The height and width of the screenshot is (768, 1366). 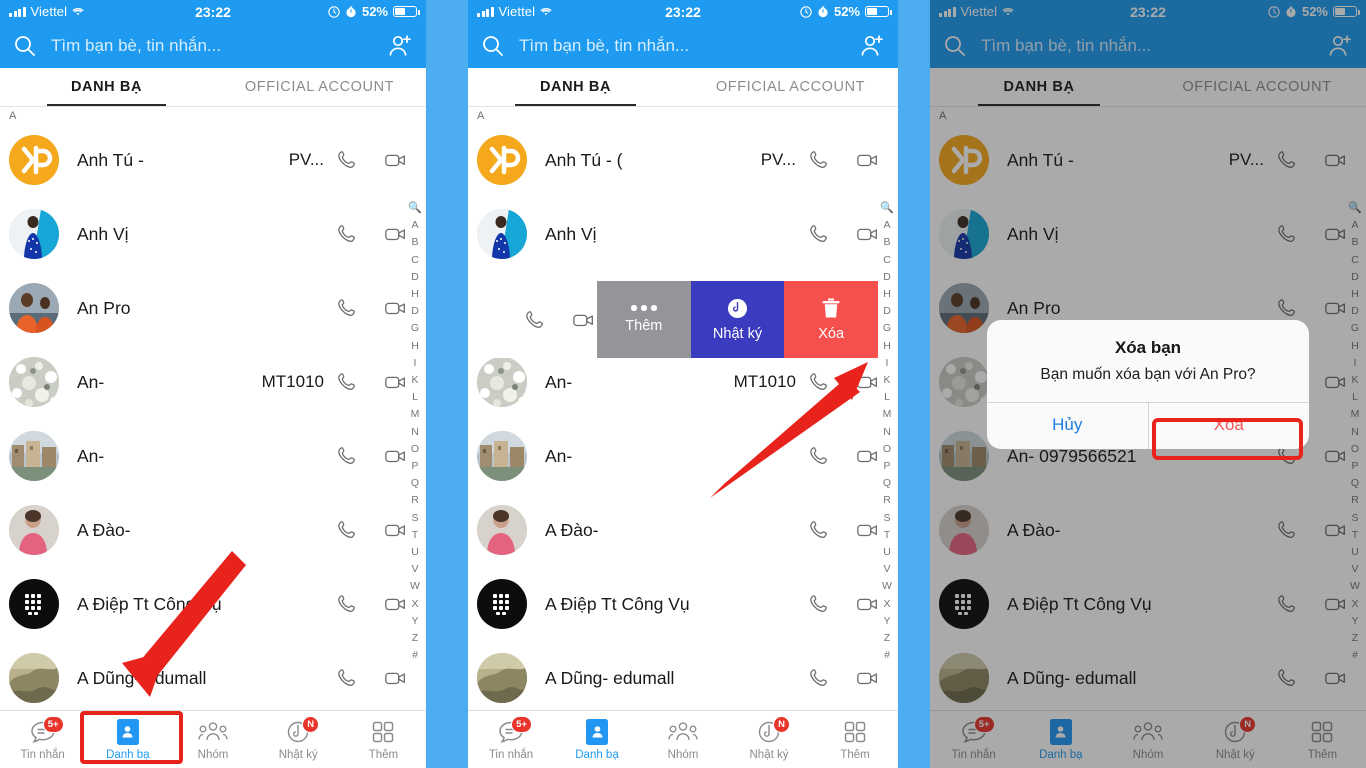 What do you see at coordinates (872, 46) in the screenshot?
I see `add-friend-icon` at bounding box center [872, 46].